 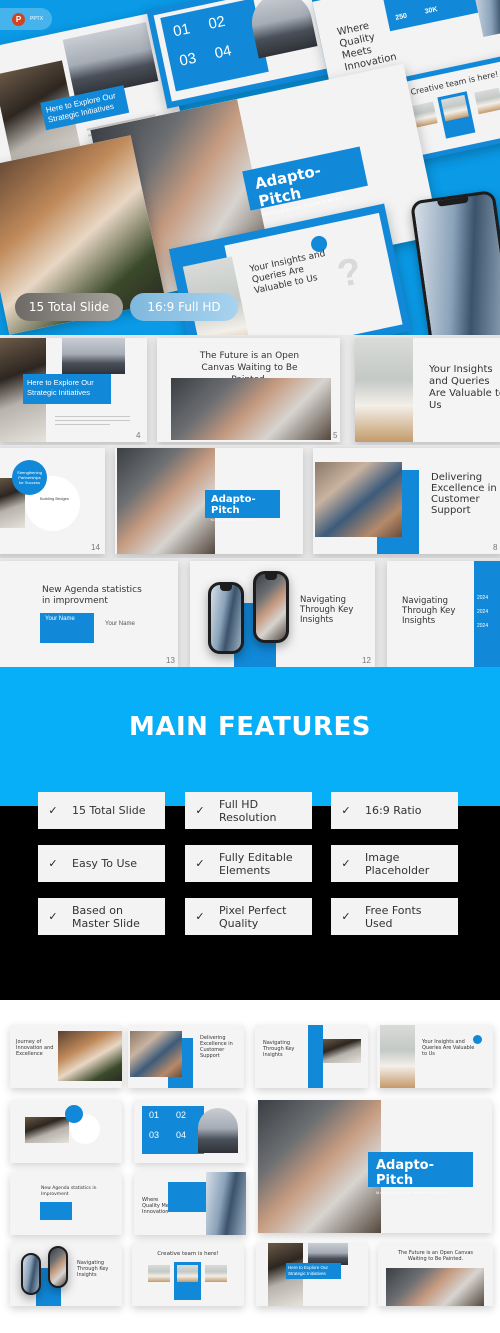 I want to click on desk-photo, so click(x=90, y=1056).